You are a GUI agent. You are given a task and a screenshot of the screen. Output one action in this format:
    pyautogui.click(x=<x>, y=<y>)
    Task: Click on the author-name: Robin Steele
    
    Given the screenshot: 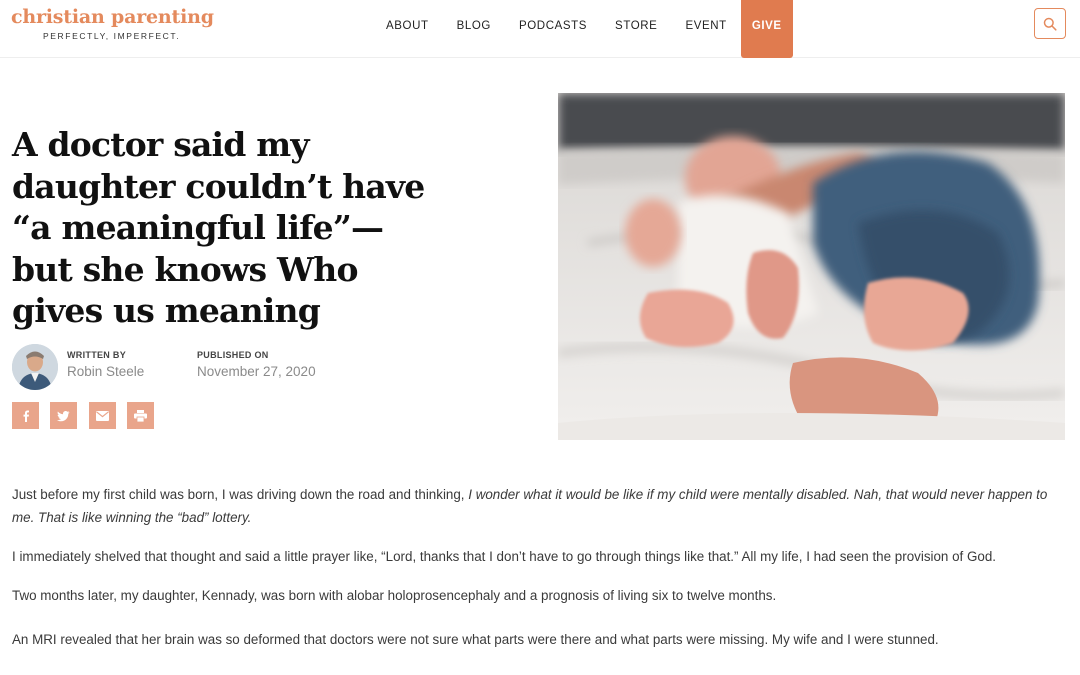 What is the action you would take?
    pyautogui.click(x=105, y=371)
    